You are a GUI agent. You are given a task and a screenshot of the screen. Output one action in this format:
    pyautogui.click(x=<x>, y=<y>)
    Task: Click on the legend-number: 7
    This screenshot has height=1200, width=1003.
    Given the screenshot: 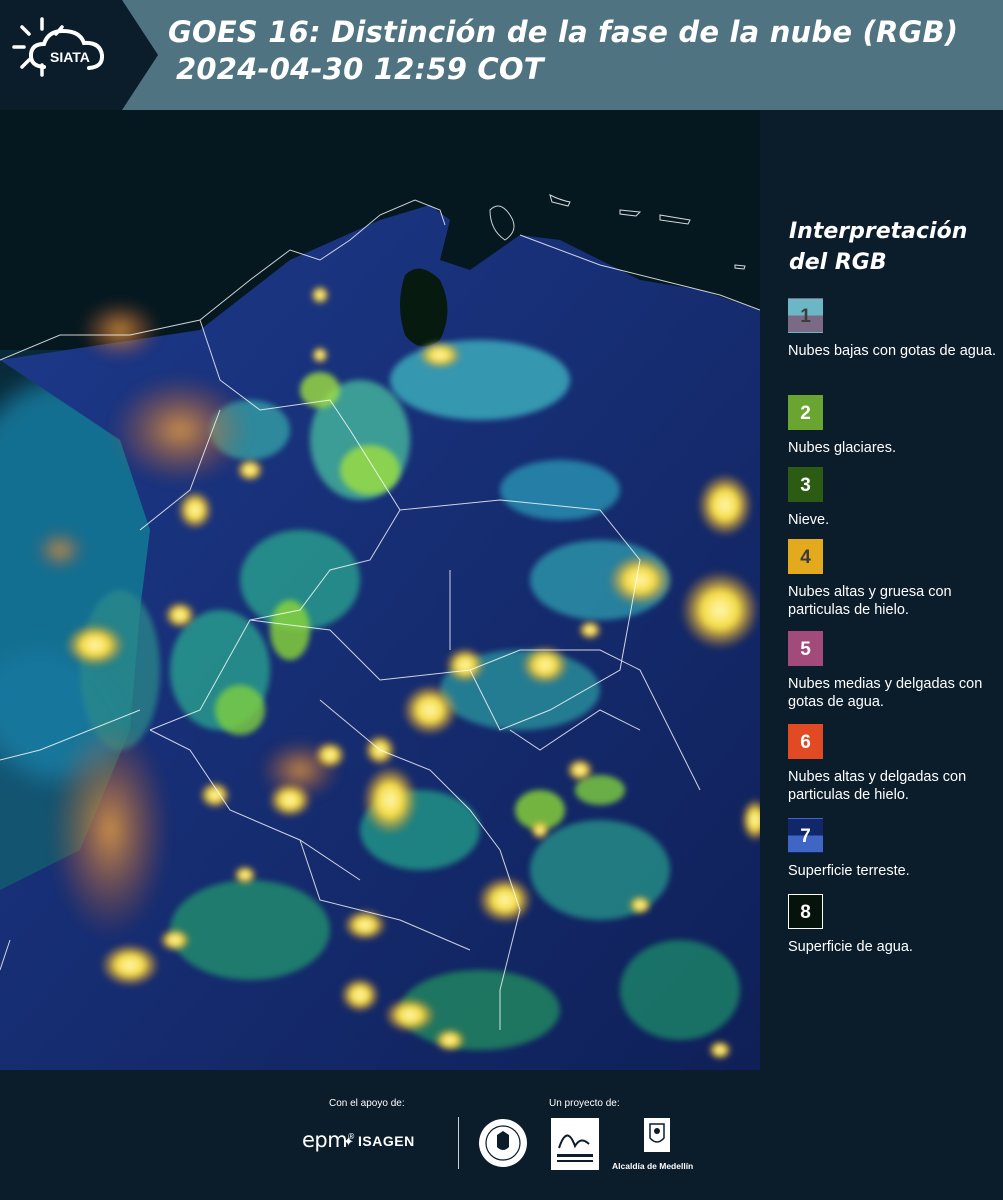 What is the action you would take?
    pyautogui.click(x=805, y=836)
    